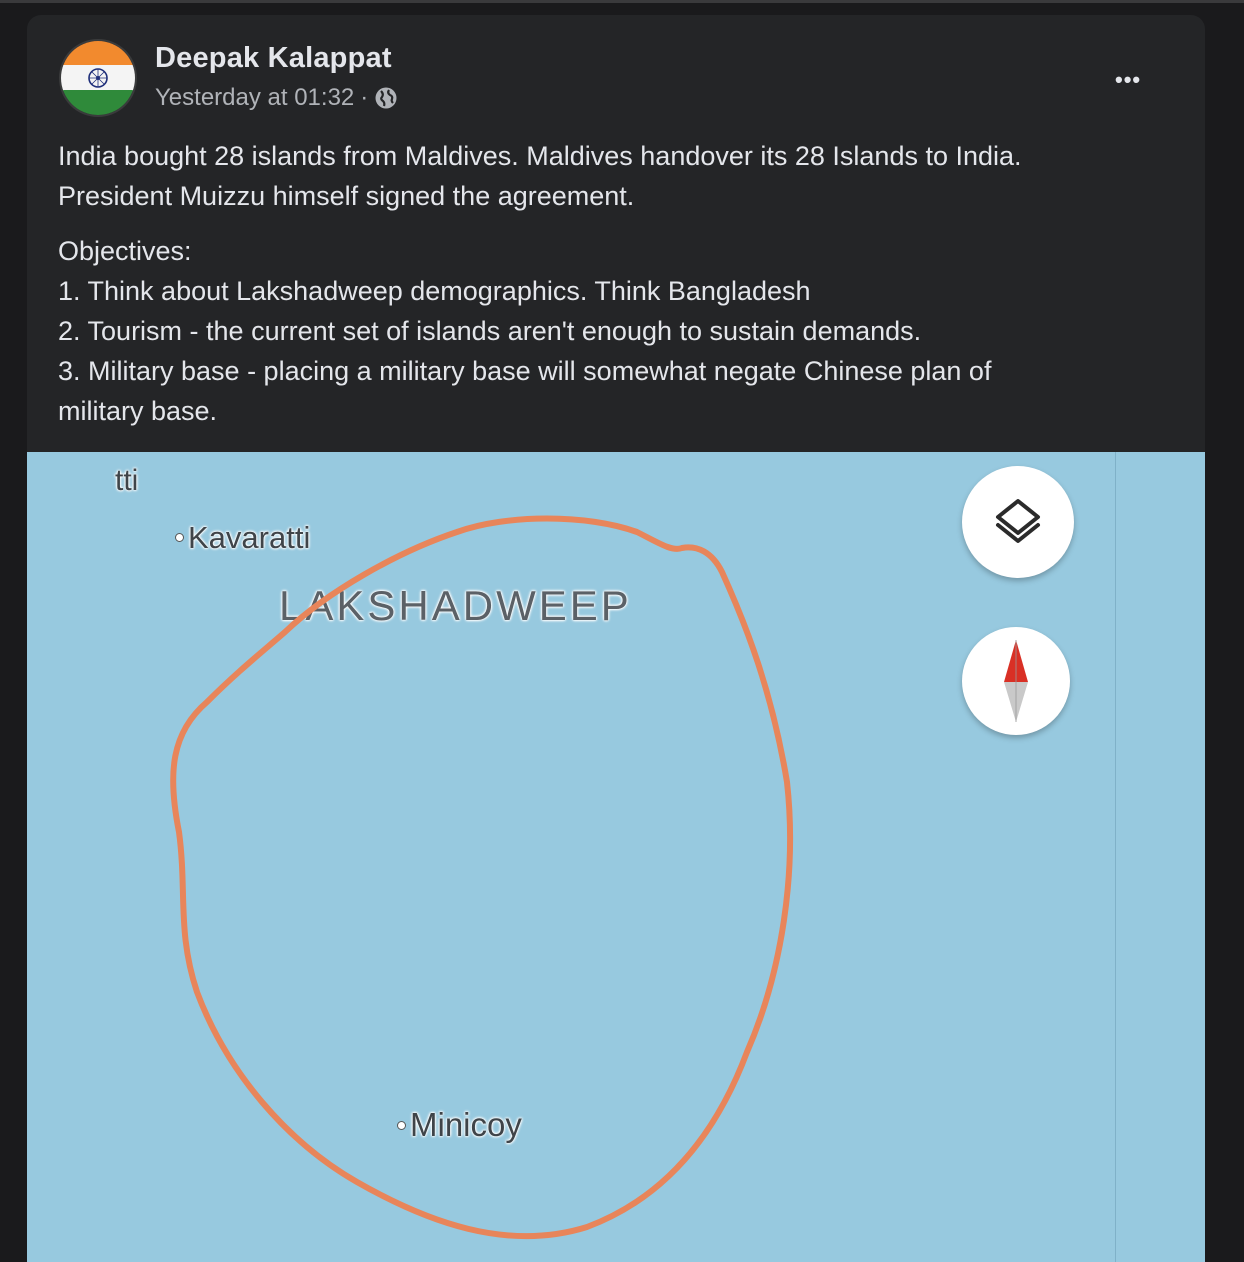 This screenshot has height=1262, width=1244. What do you see at coordinates (1128, 80) in the screenshot?
I see `more-options-button: •••` at bounding box center [1128, 80].